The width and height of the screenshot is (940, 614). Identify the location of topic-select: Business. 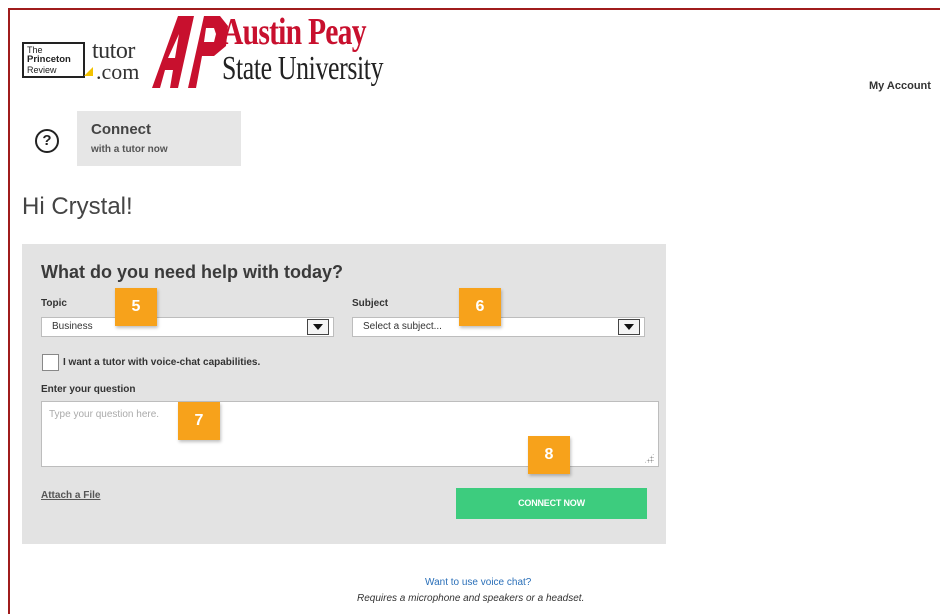
(187, 327).